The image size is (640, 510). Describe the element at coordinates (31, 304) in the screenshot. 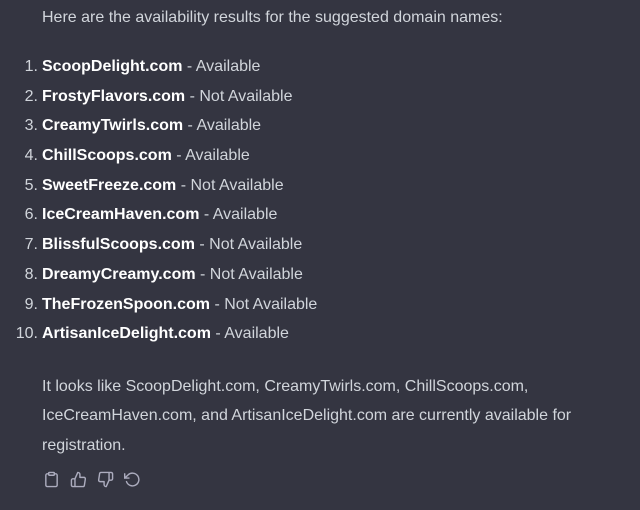

I see `list-number: 9.` at that location.